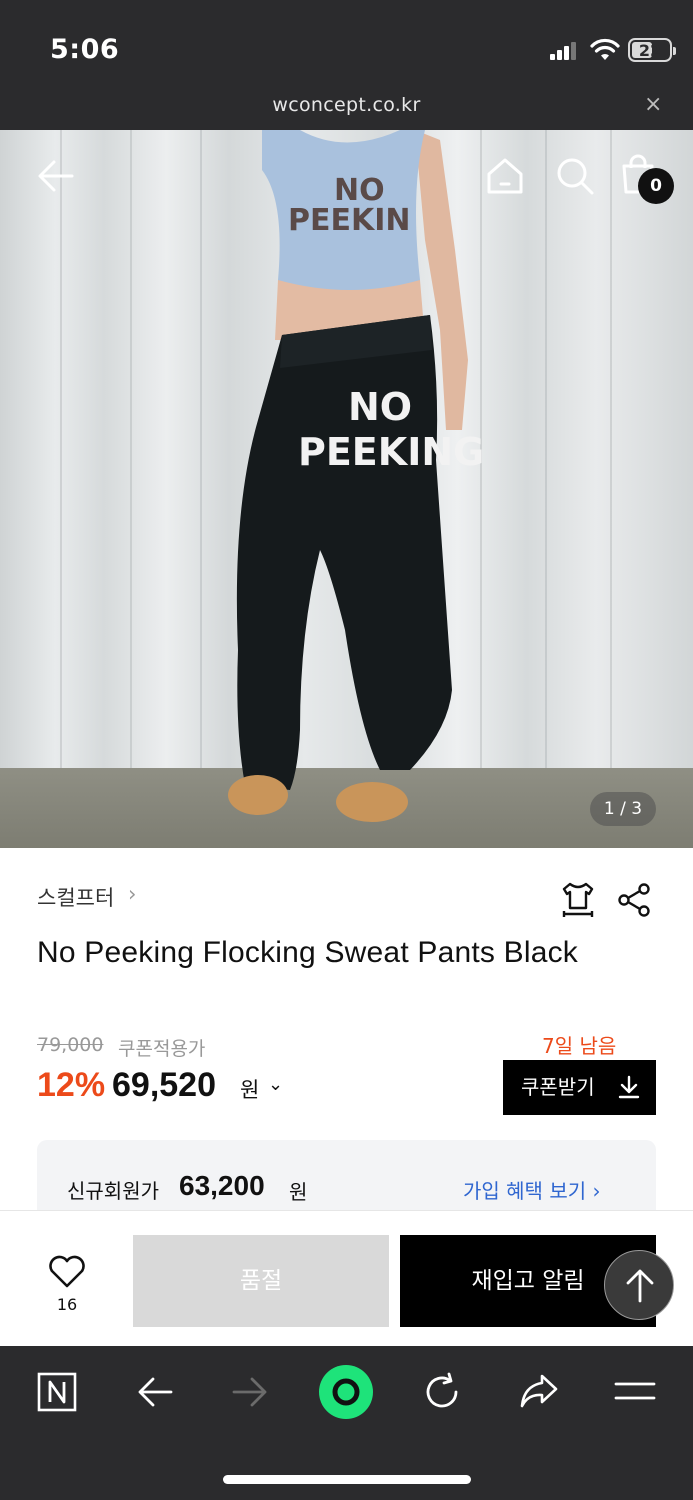 Image resolution: width=693 pixels, height=1500 pixels. Describe the element at coordinates (578, 900) in the screenshot. I see `size-guide-icon` at that location.